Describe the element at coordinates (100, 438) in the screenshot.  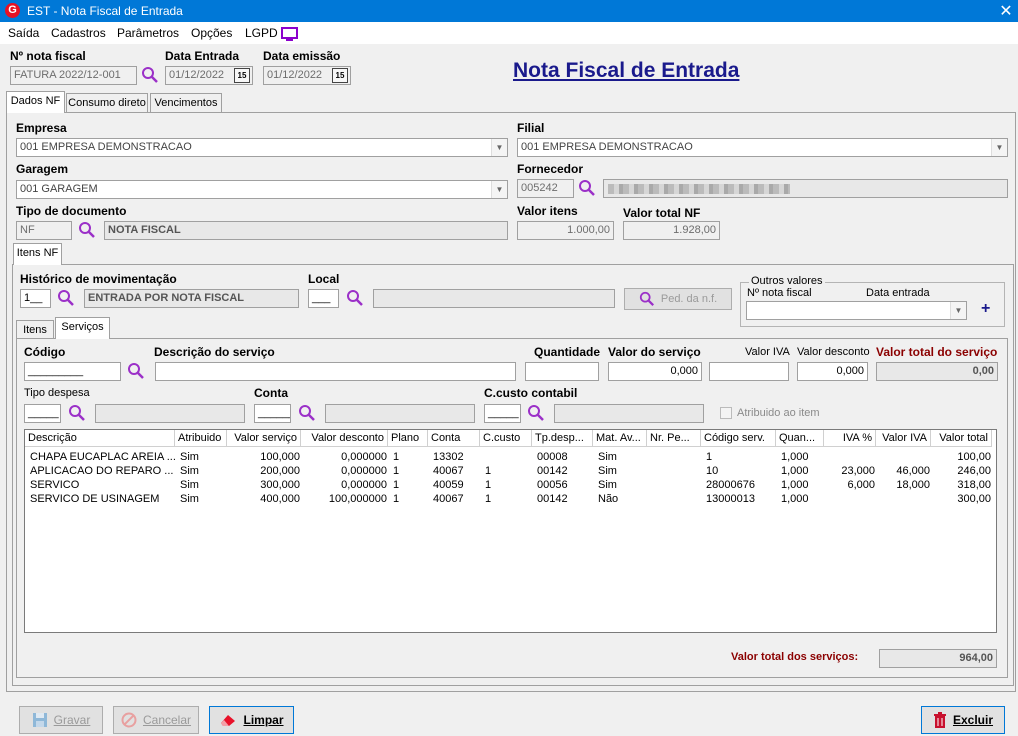
I see `col-header: Descrição` at that location.